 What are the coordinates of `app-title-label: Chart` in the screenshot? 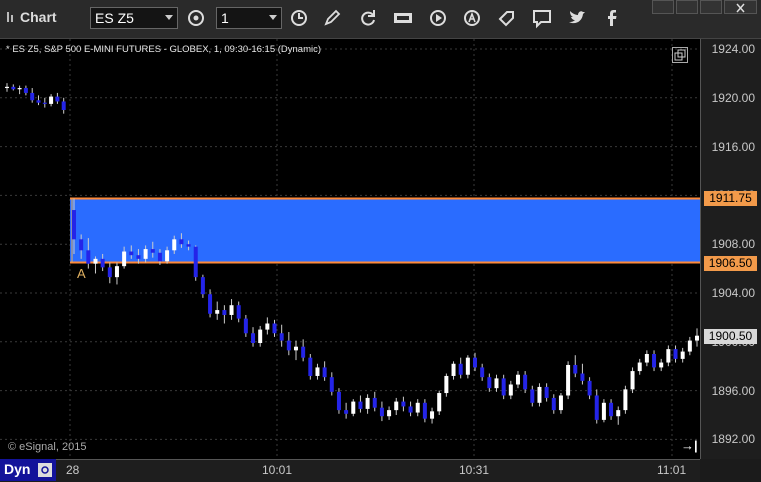 It's located at (38, 17).